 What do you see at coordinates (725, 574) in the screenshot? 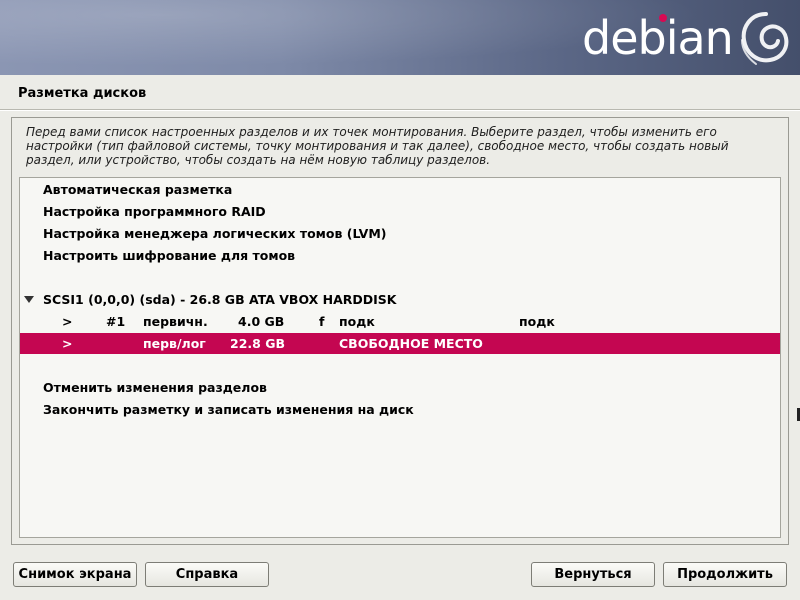
I see `continue-button: Продолжить` at bounding box center [725, 574].